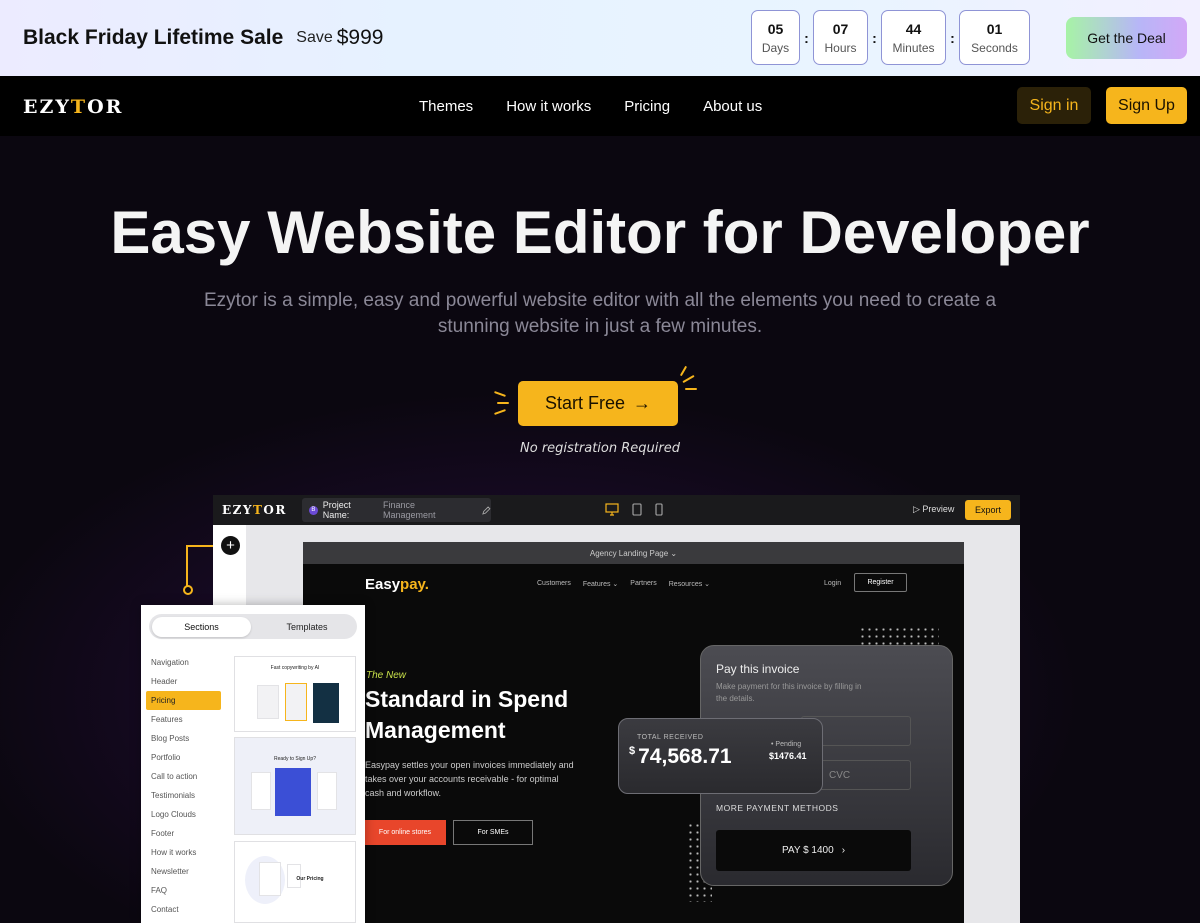 The width and height of the screenshot is (1200, 923). I want to click on template-thumbnail: Ready to Sign Up?, so click(295, 786).